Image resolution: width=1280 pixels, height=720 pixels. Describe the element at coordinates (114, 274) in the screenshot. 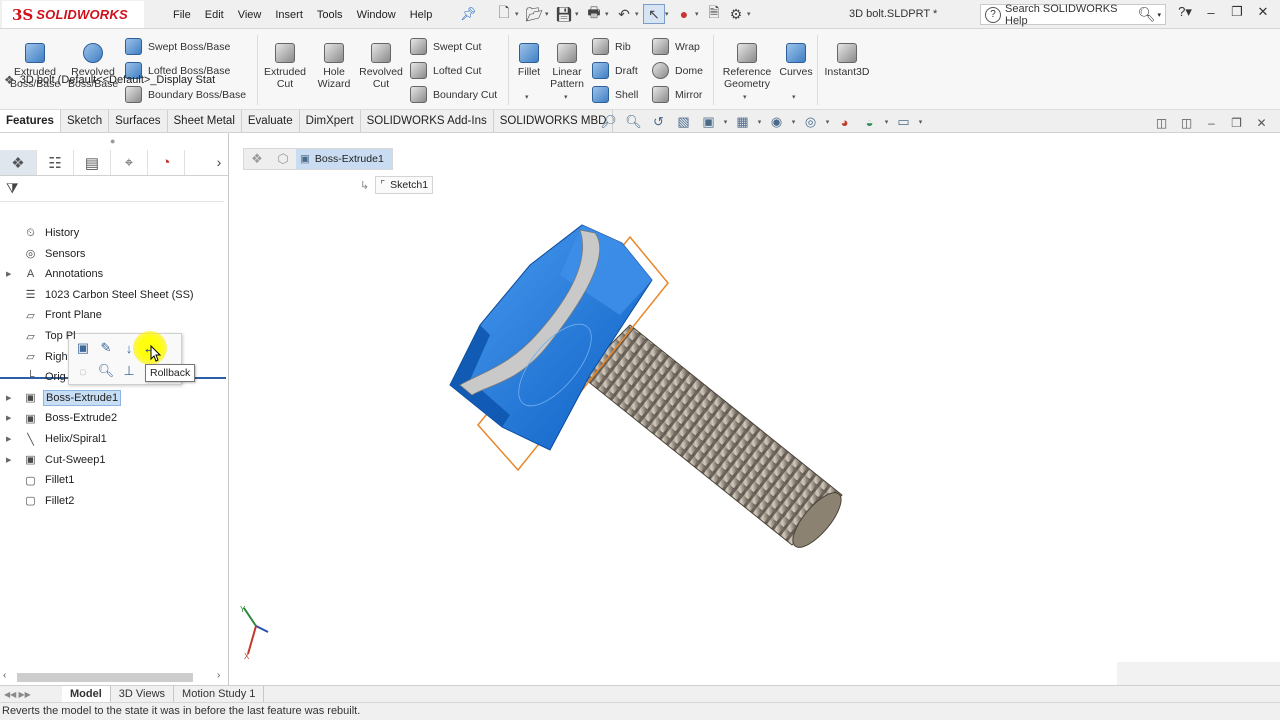

I see `tree-item: ▶ A Annotations` at that location.